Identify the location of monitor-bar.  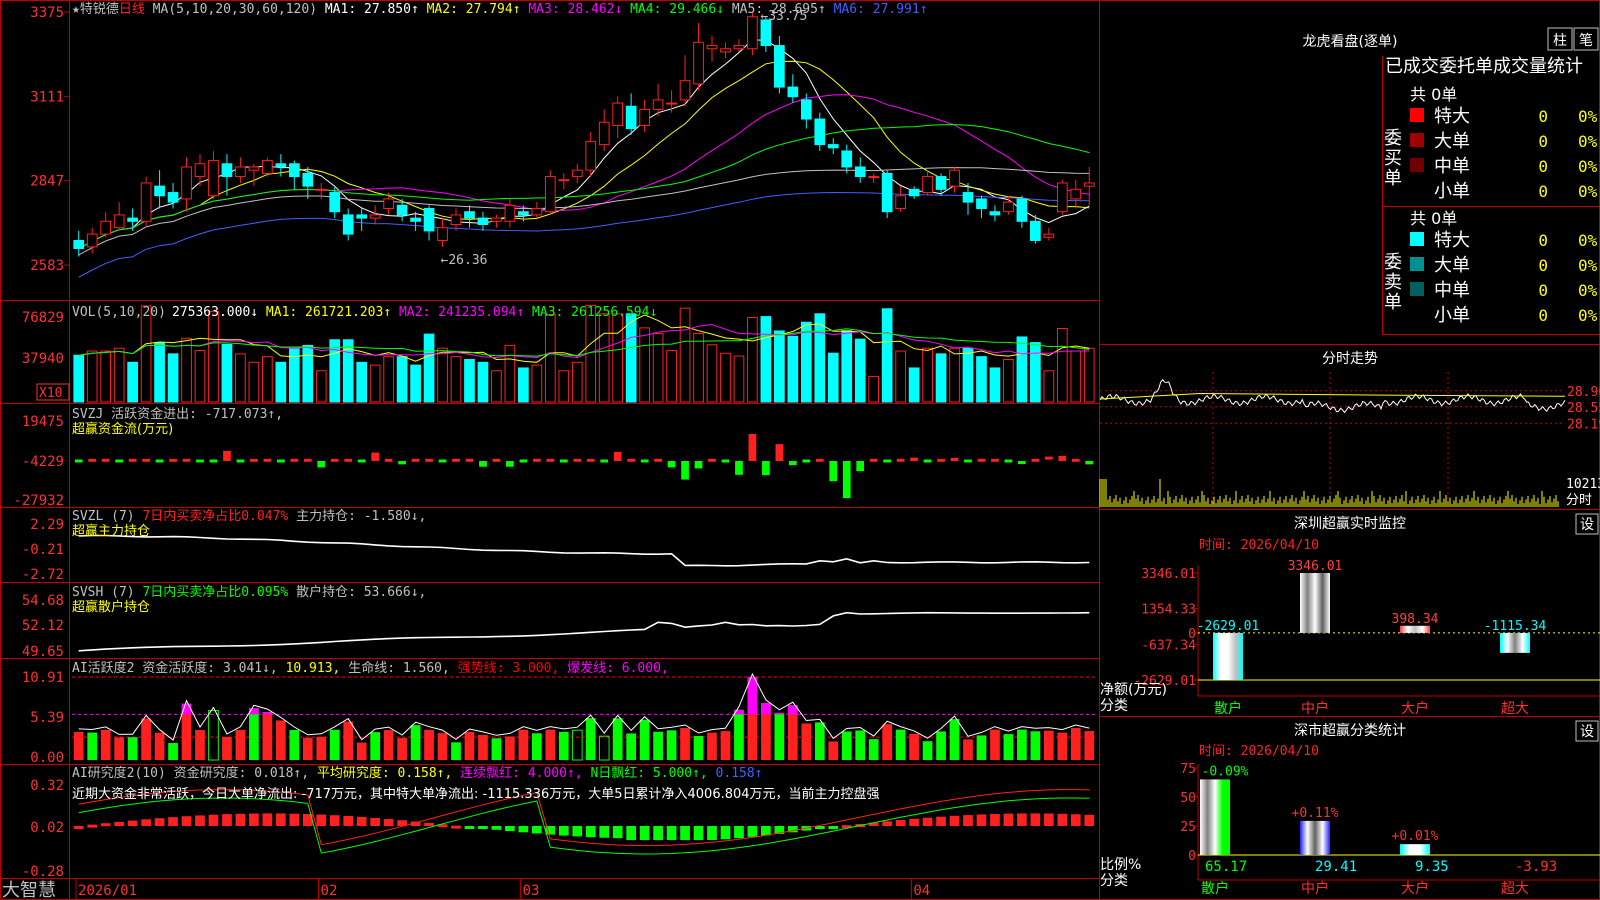
(1315, 603).